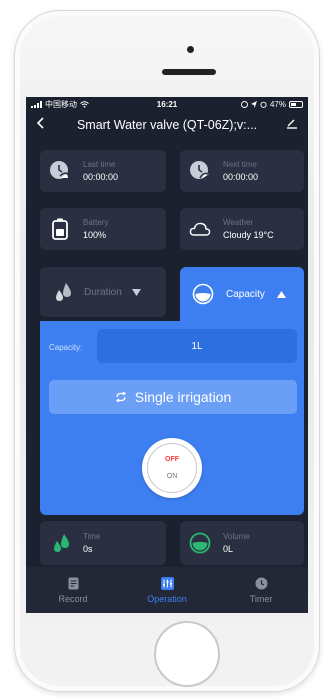  I want to click on alarm-icon, so click(263, 104).